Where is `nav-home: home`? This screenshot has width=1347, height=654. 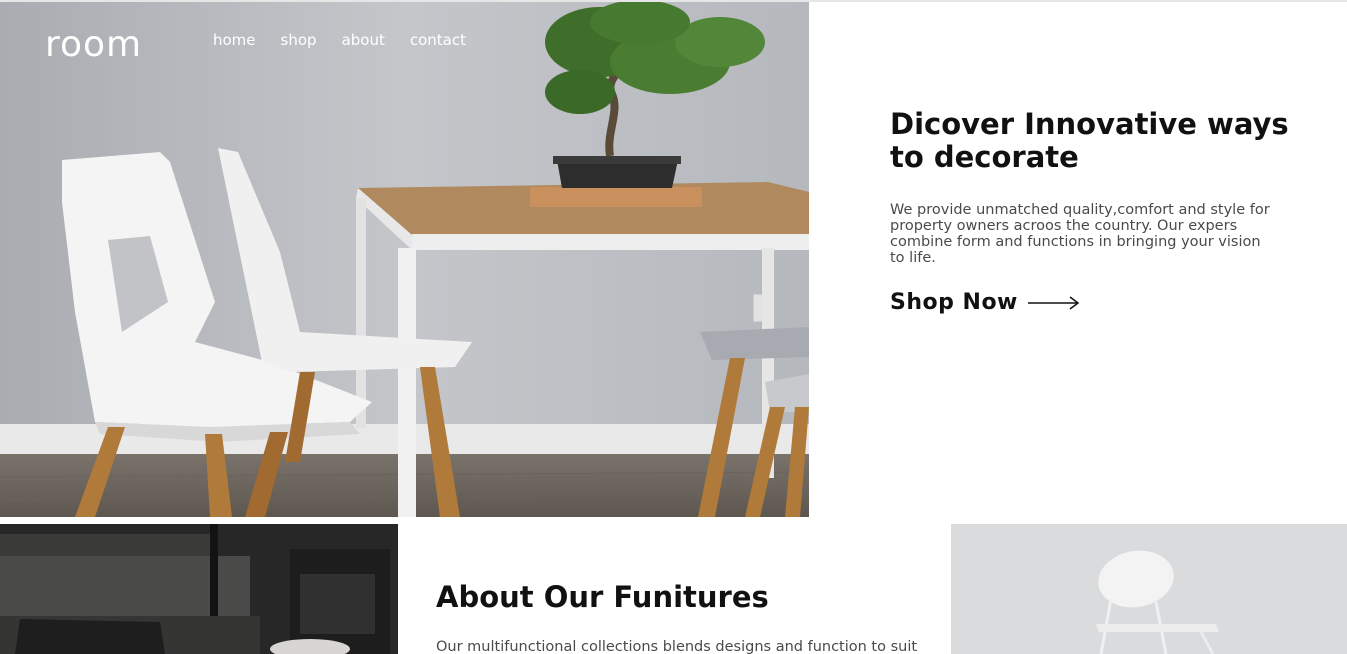
nav-home: home is located at coordinates (234, 40).